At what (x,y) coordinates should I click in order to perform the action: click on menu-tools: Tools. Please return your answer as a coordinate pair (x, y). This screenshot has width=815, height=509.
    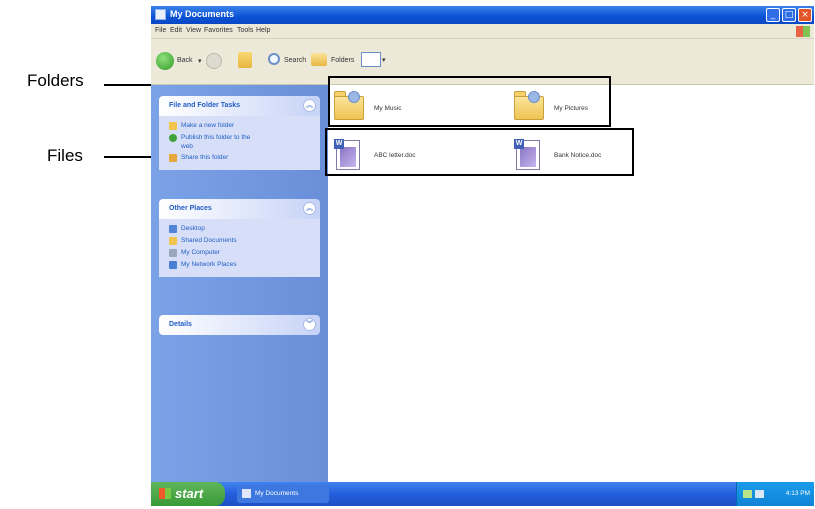
    Looking at the image, I should click on (245, 30).